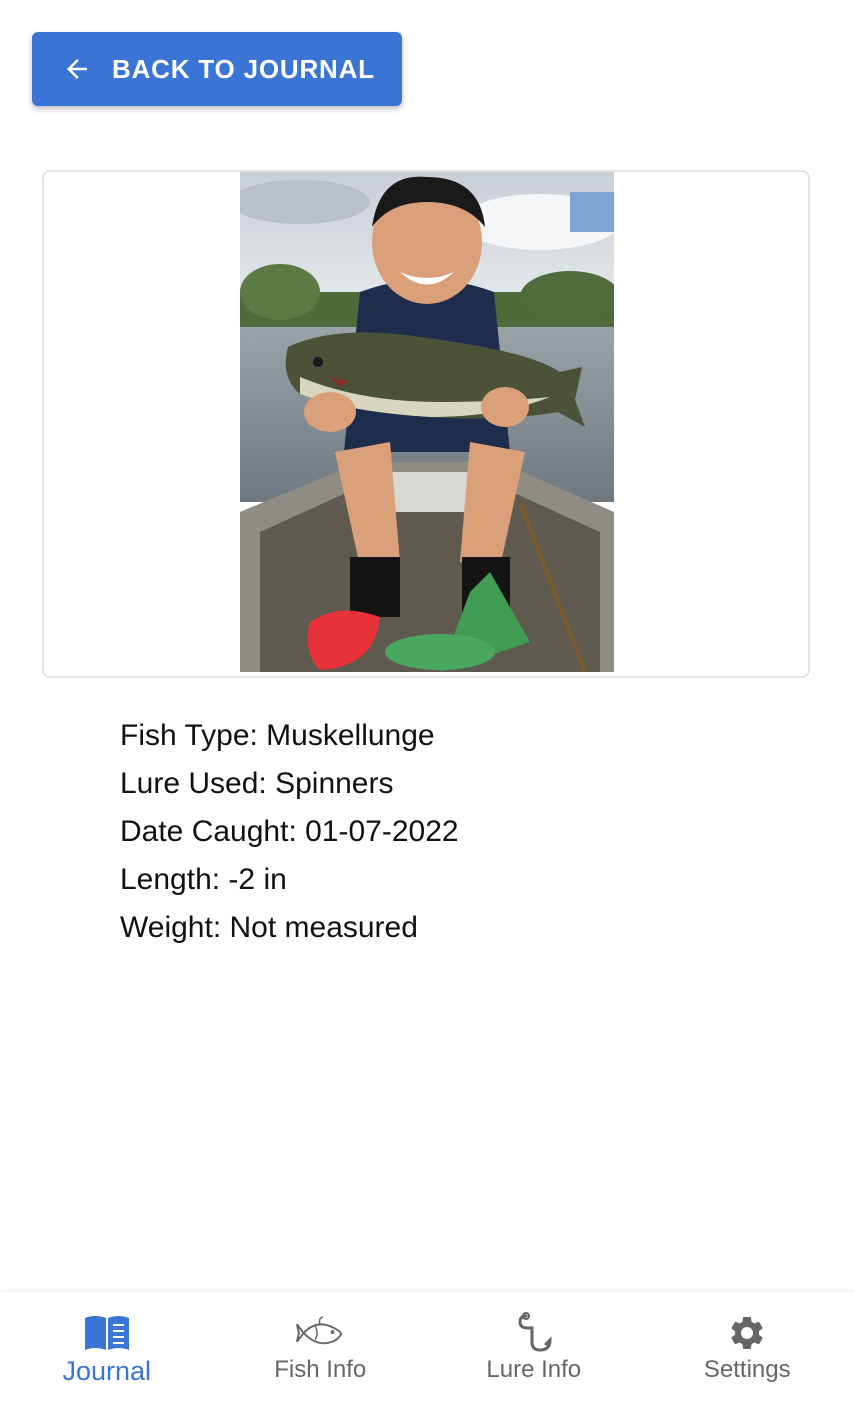  I want to click on bottom-navigation: Journal Fish Info Lure Info Settings, so click(427, 1347).